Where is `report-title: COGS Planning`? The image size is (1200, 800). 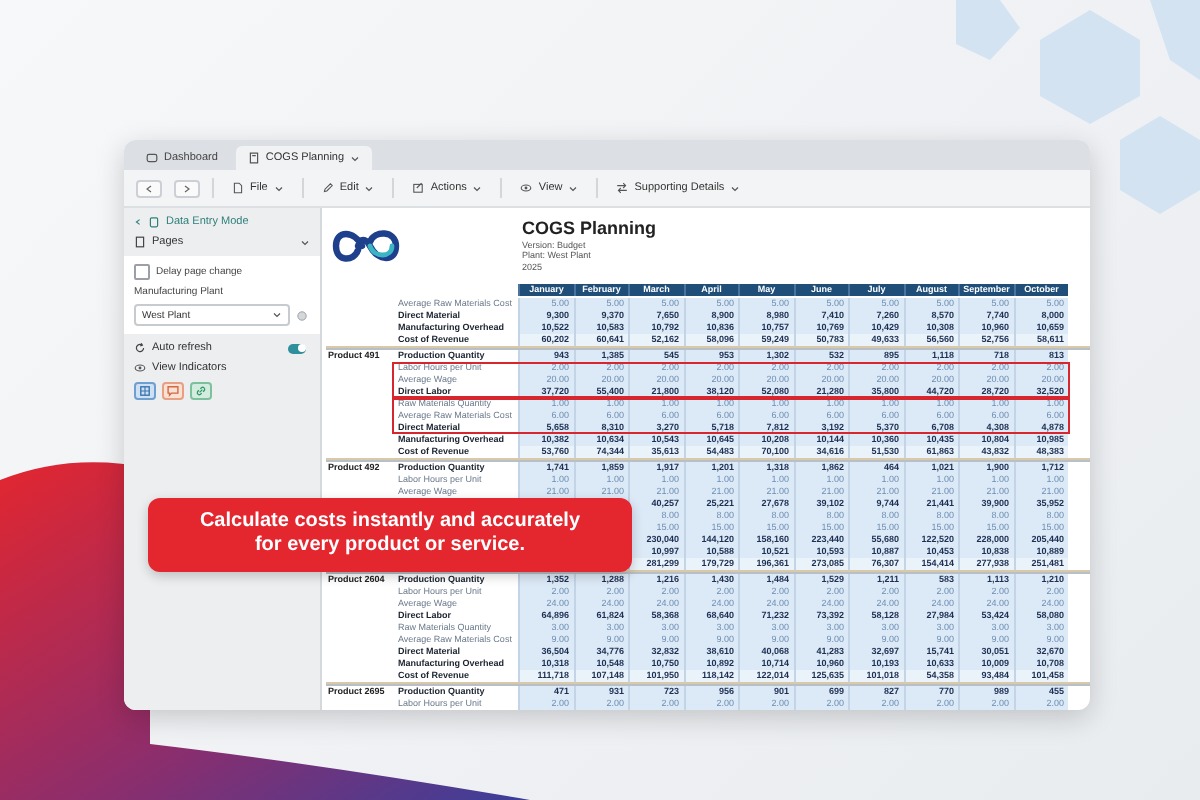
report-title: COGS Planning is located at coordinates (589, 228).